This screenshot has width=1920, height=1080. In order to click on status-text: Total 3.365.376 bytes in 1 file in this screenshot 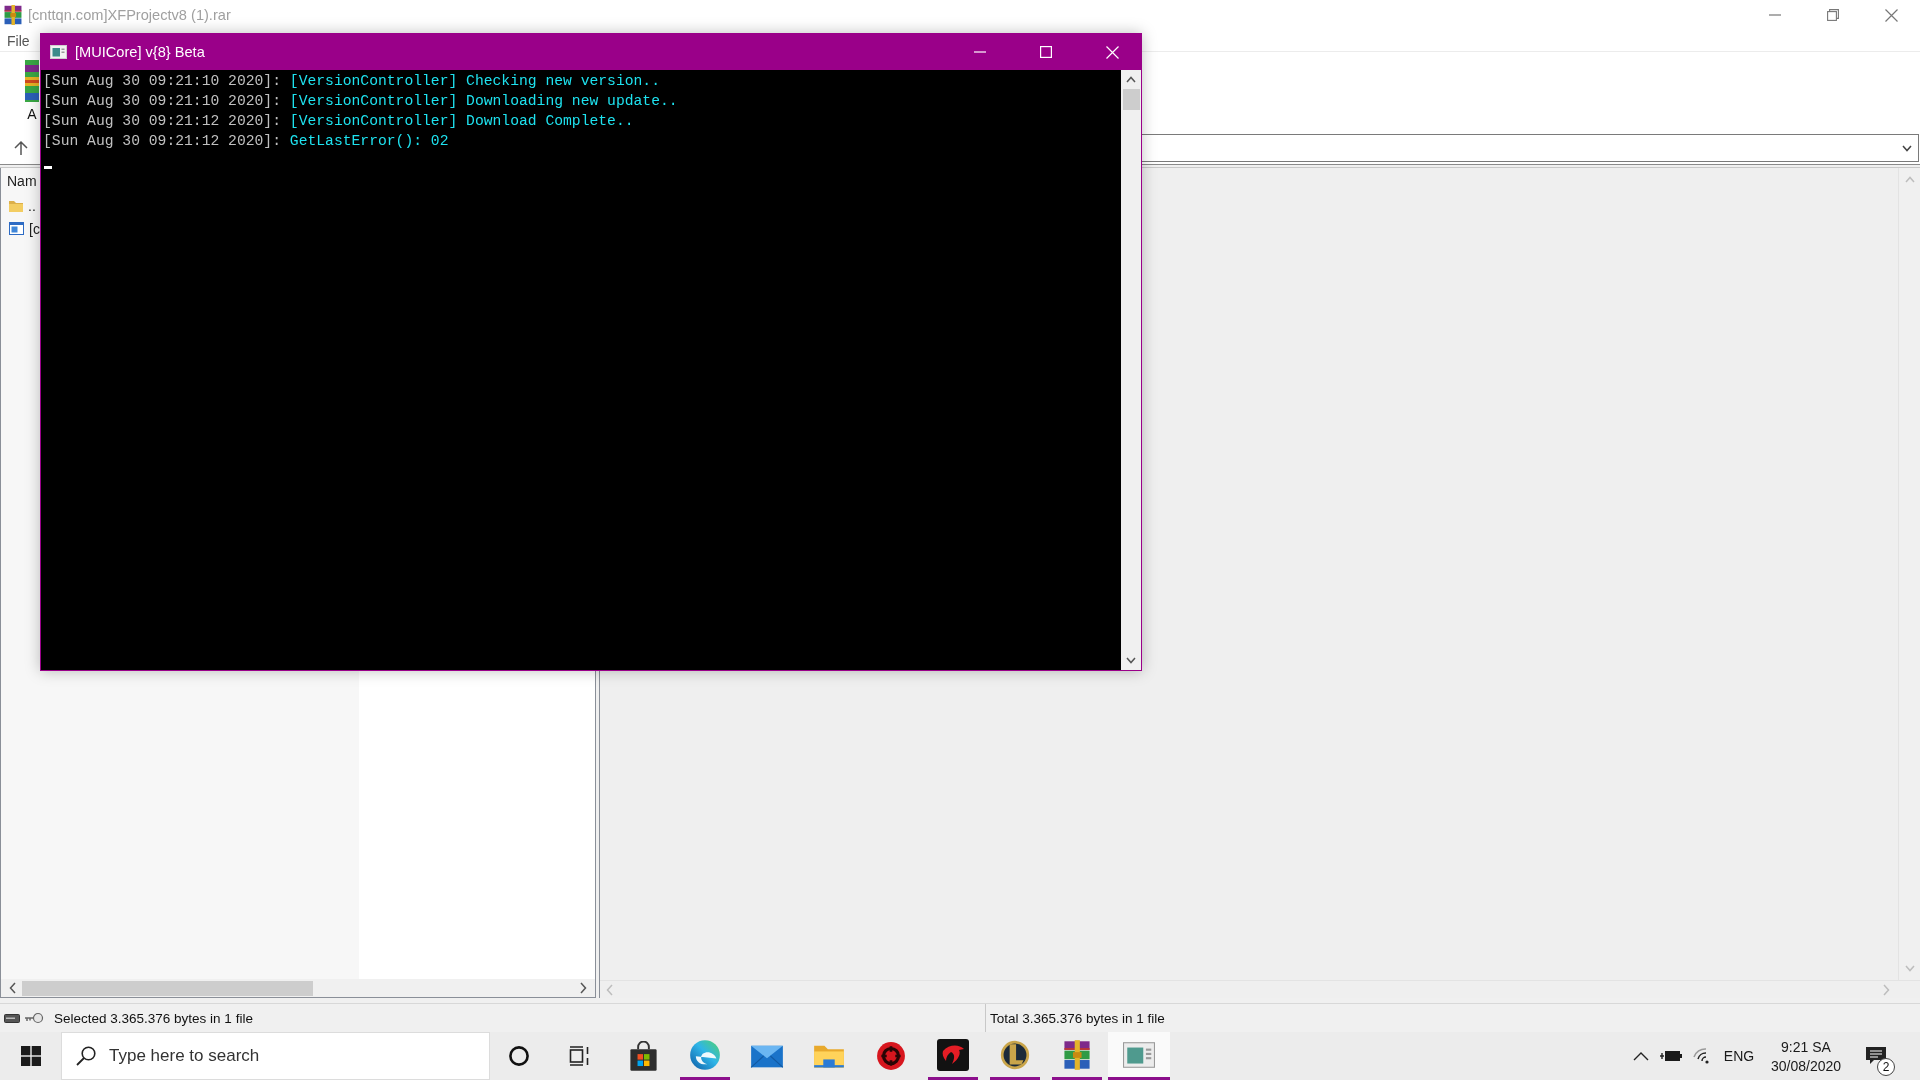, I will do `click(1077, 1018)`.